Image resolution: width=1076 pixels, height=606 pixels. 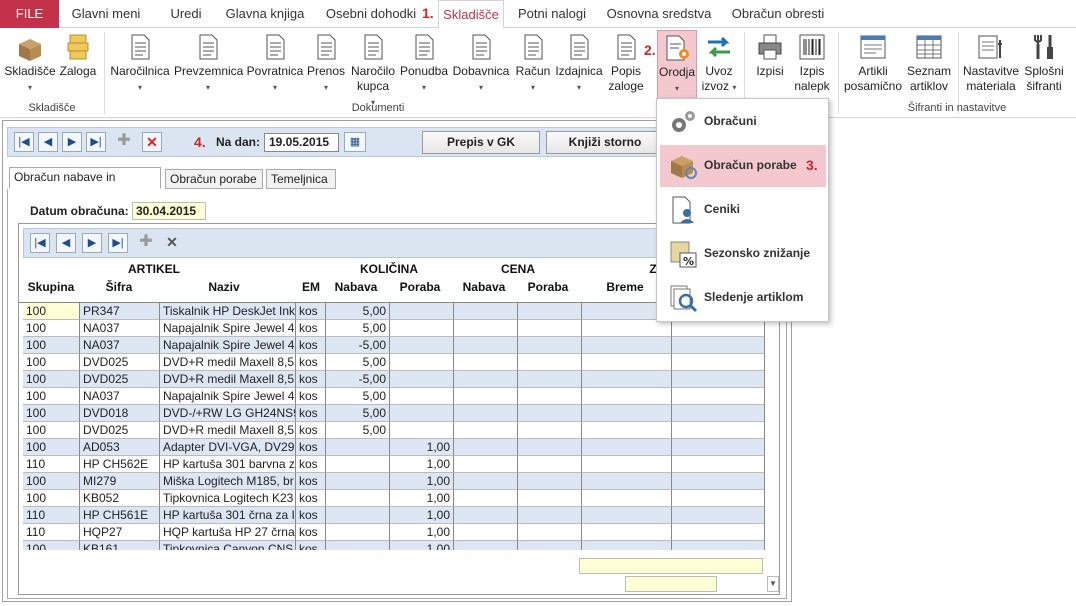 What do you see at coordinates (66, 243) in the screenshot?
I see `previous-record-icon: ◀` at bounding box center [66, 243].